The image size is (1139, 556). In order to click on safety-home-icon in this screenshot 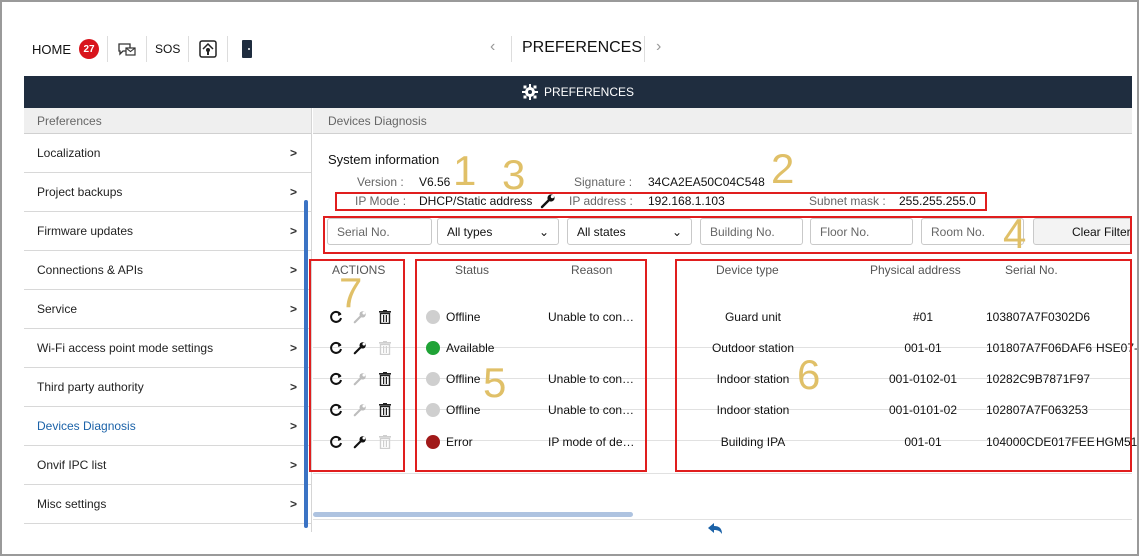, I will do `click(208, 49)`.